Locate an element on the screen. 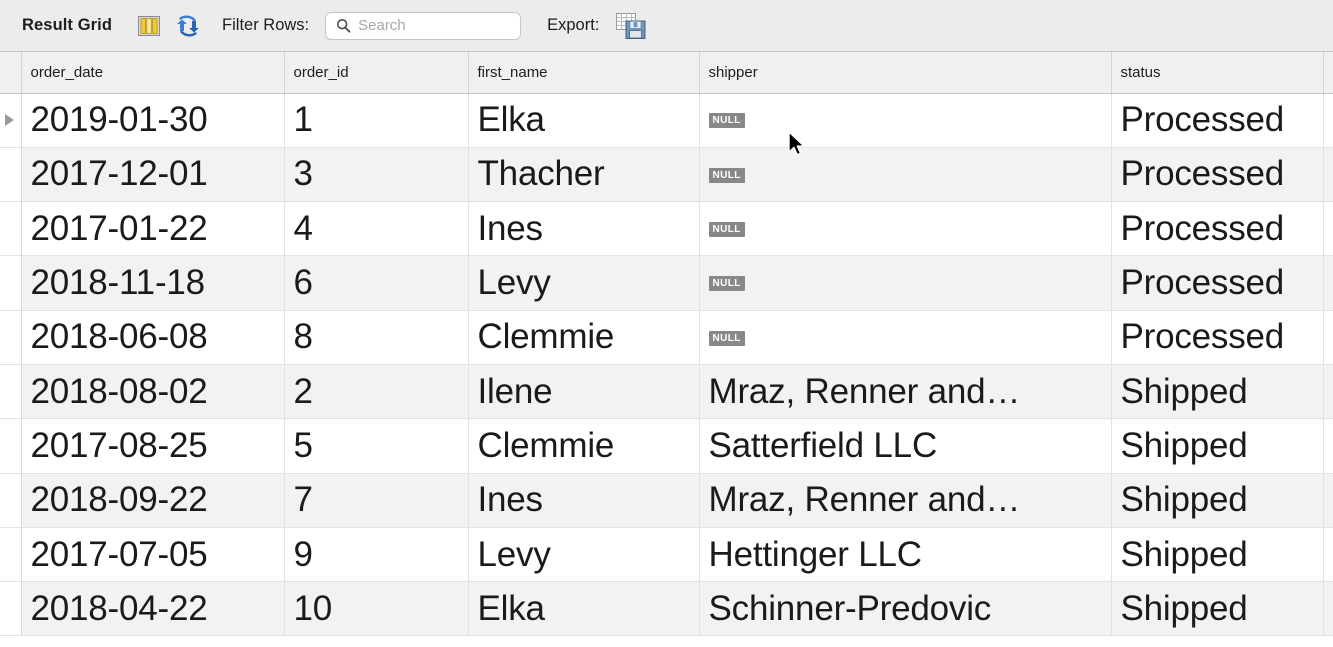  search-input is located at coordinates (435, 25).